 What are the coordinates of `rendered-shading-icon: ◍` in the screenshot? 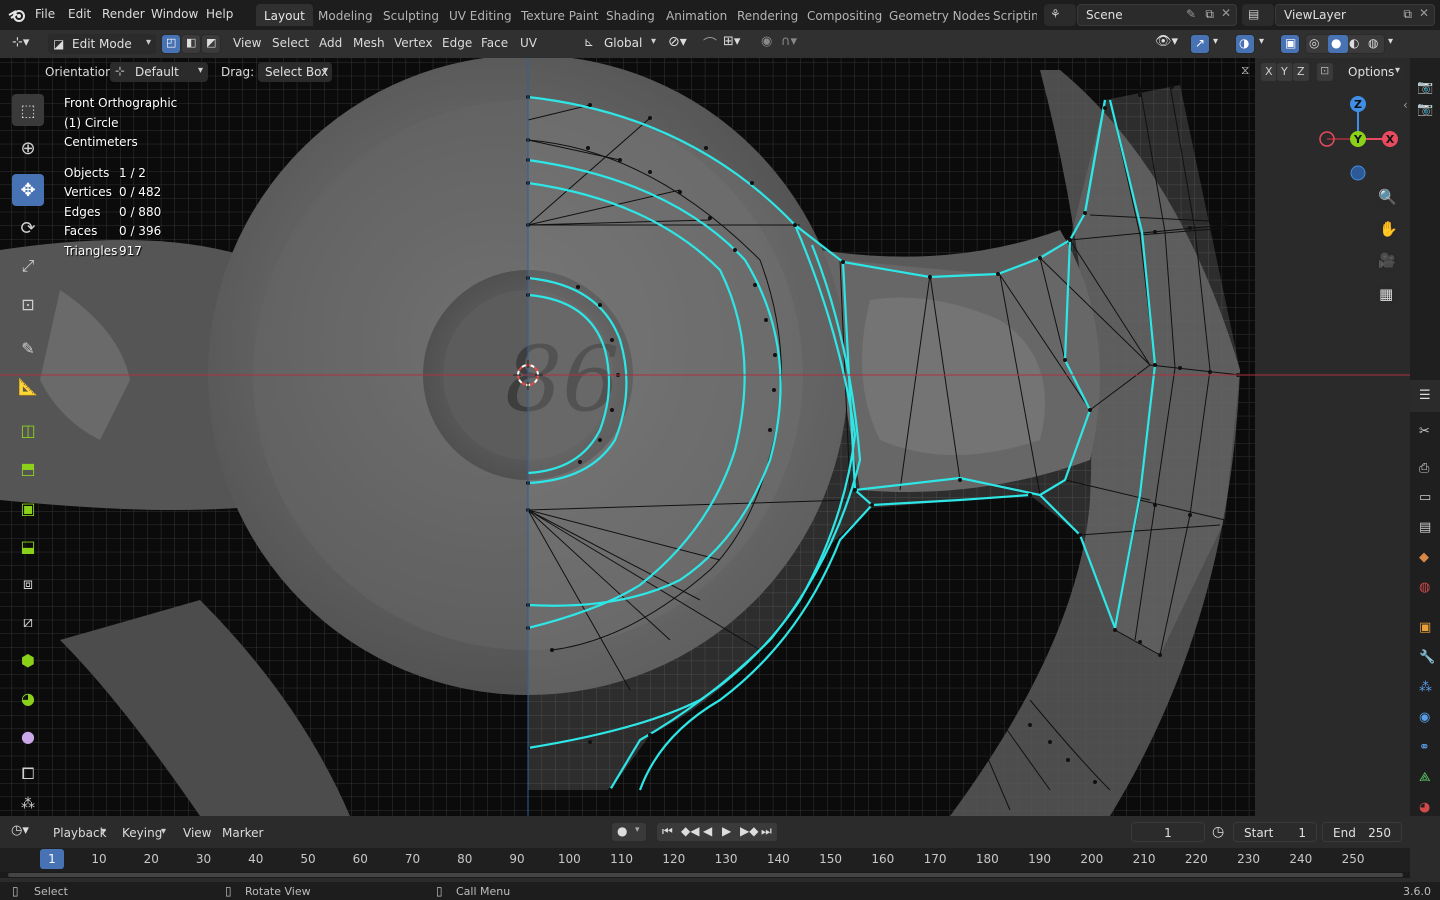 It's located at (1373, 43).